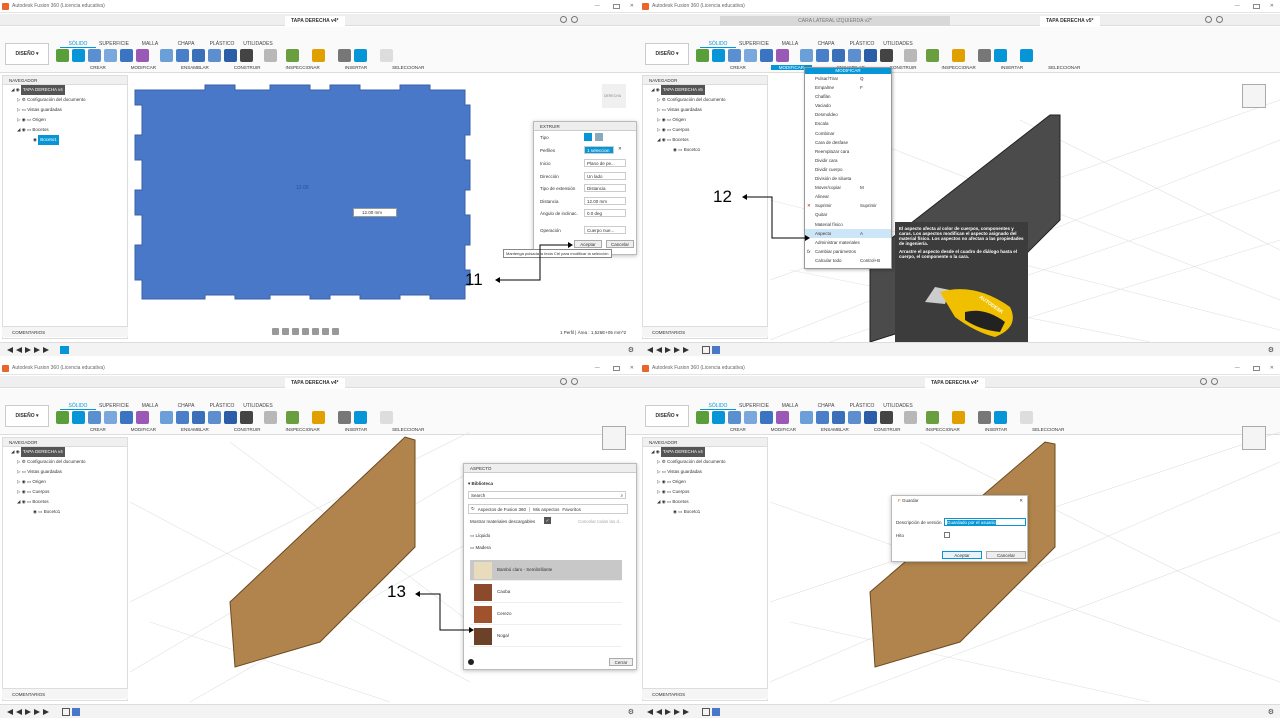 This screenshot has width=1280, height=720. Describe the element at coordinates (848, 78) in the screenshot. I see `menu-item-press-pull: Pulsar/Tirar Q` at that location.